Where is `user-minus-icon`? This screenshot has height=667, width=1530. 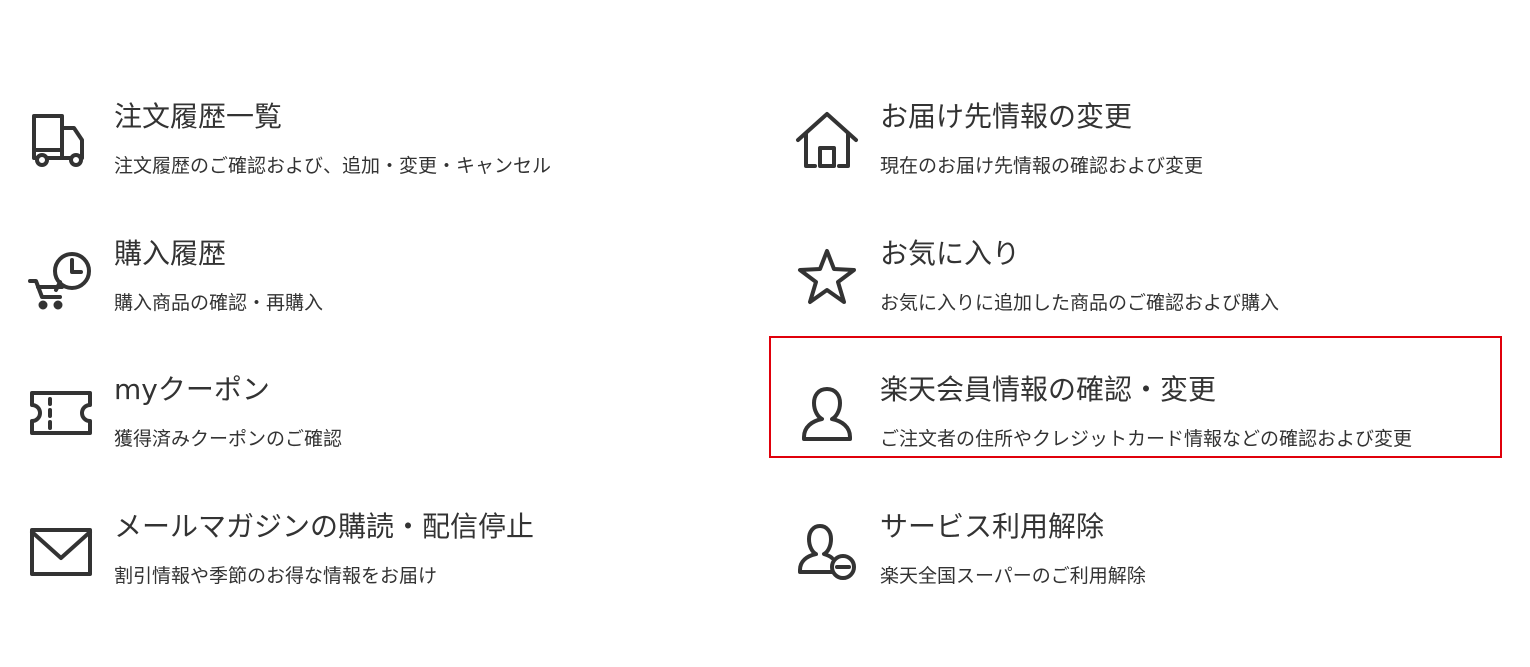
user-minus-icon is located at coordinates (827, 551).